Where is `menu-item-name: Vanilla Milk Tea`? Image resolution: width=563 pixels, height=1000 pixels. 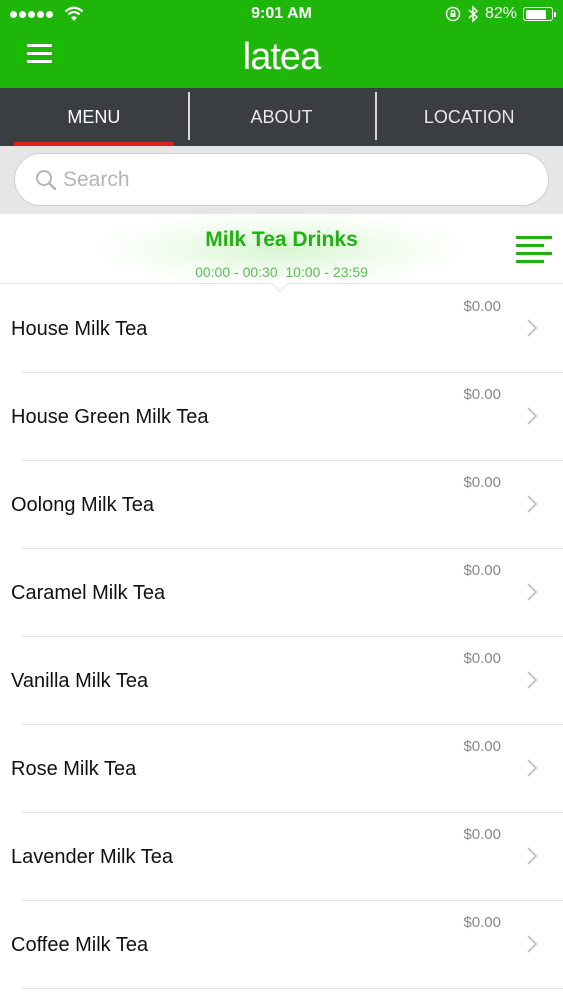 menu-item-name: Vanilla Milk Tea is located at coordinates (80, 681).